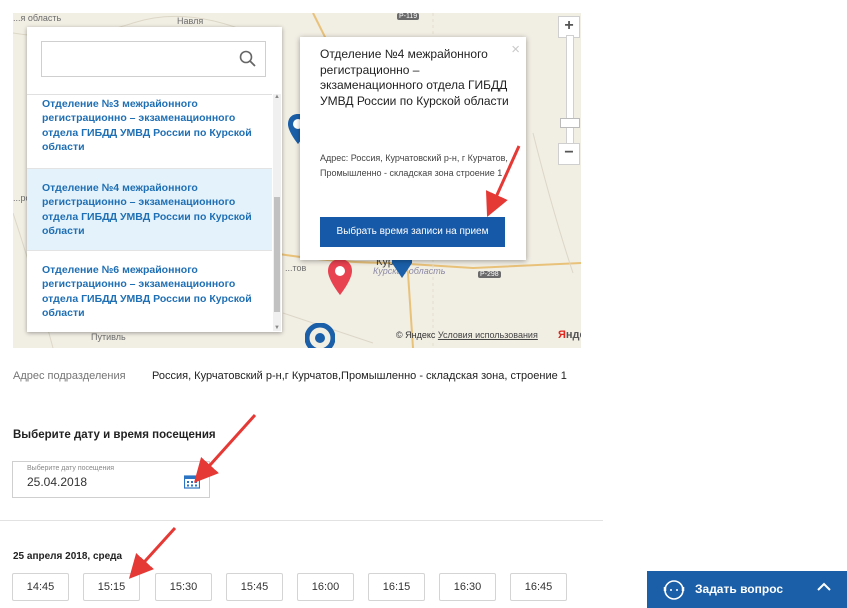 Image resolution: width=847 pixels, height=608 pixels. Describe the element at coordinates (37, 18) in the screenshot. I see `map-label-oblast: ...я область` at that location.